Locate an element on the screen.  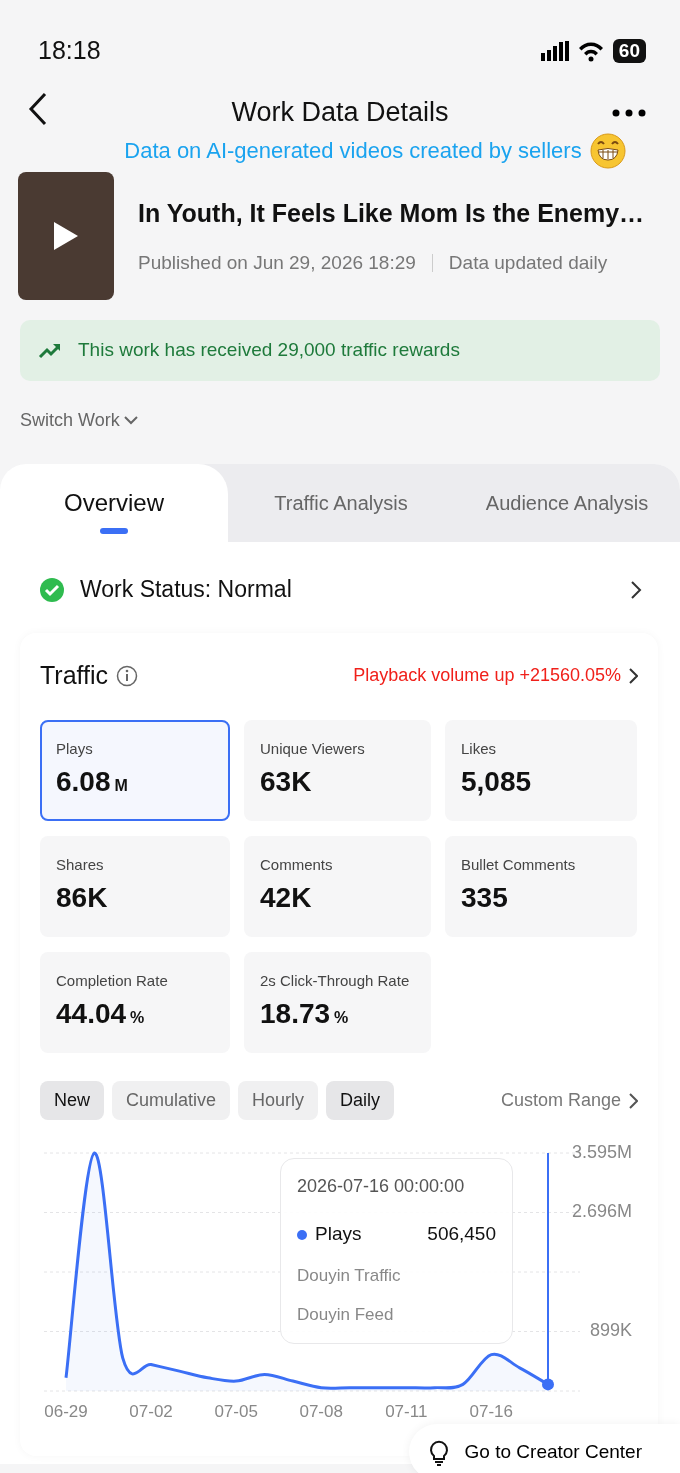
metric-tile: Likes 5,085 is located at coordinates (541, 771).